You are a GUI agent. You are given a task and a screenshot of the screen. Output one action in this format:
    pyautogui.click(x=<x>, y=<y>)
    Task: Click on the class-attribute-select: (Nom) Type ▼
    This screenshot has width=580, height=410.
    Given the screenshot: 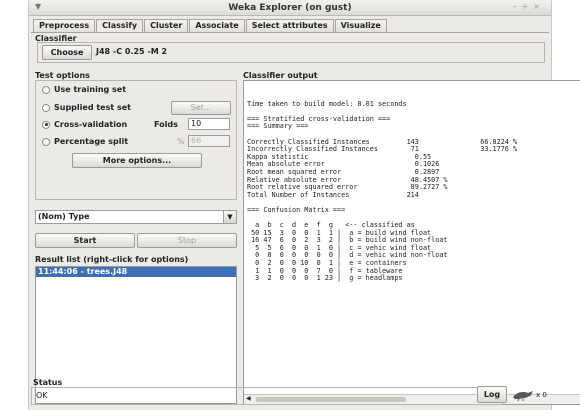 What is the action you would take?
    pyautogui.click(x=136, y=217)
    